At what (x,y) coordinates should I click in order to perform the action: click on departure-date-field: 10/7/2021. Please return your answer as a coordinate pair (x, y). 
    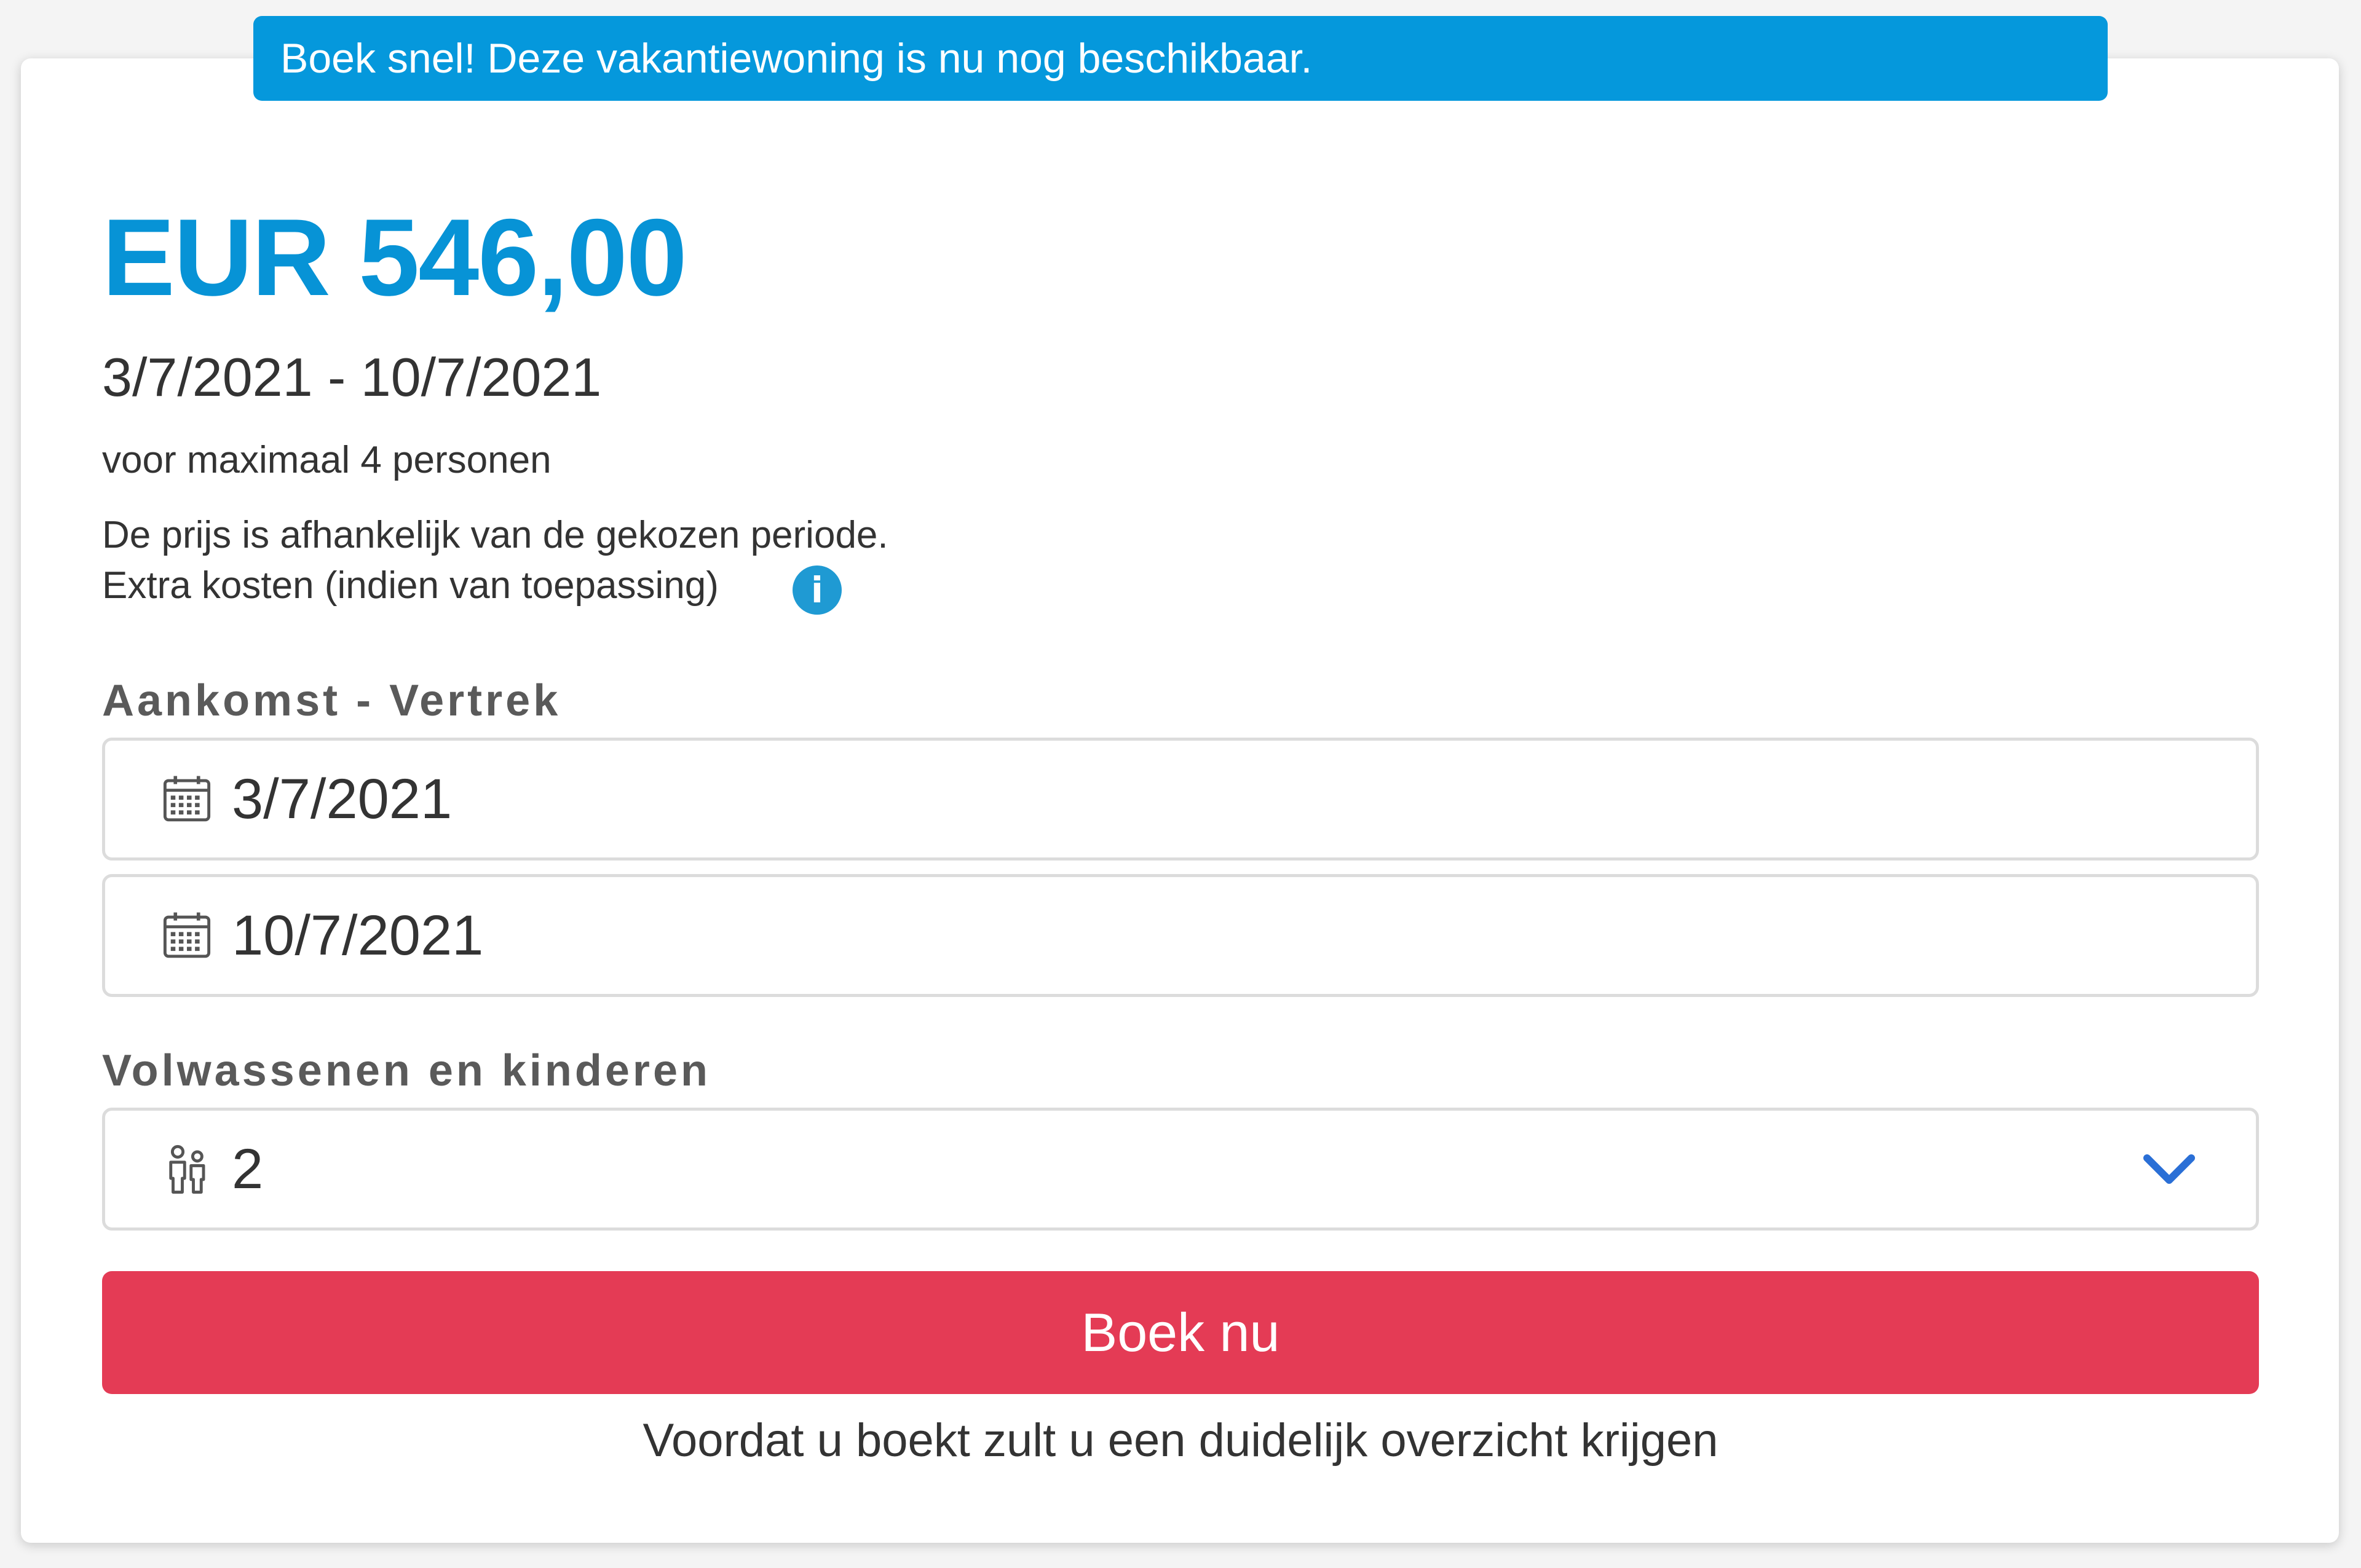
    Looking at the image, I should click on (1180, 935).